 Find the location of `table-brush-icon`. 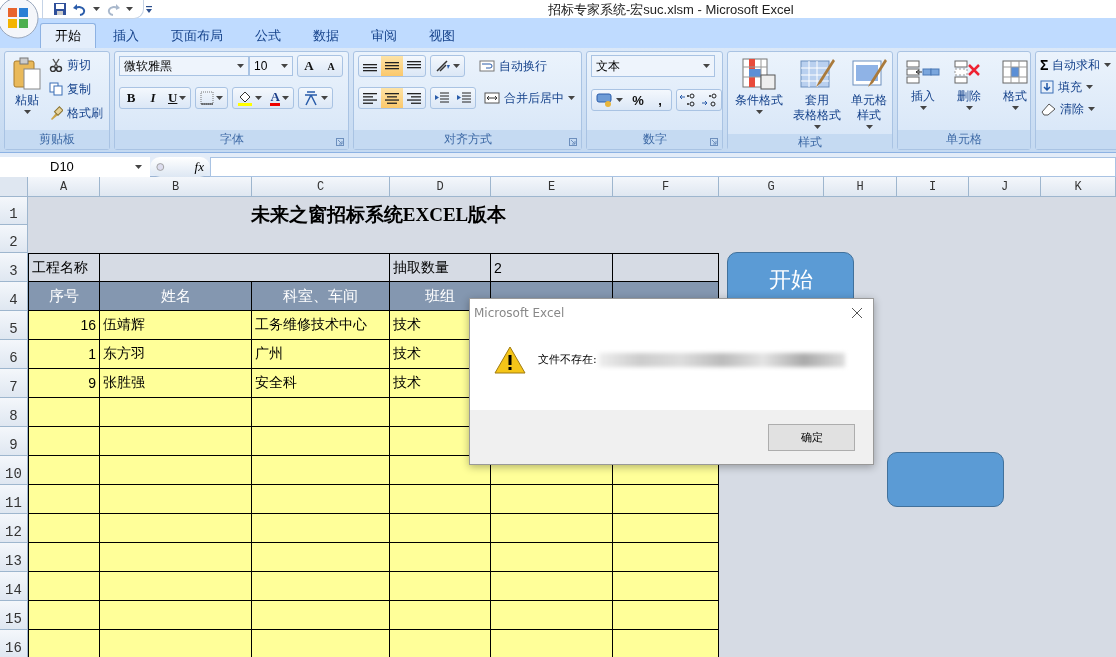

table-brush-icon is located at coordinates (817, 74).